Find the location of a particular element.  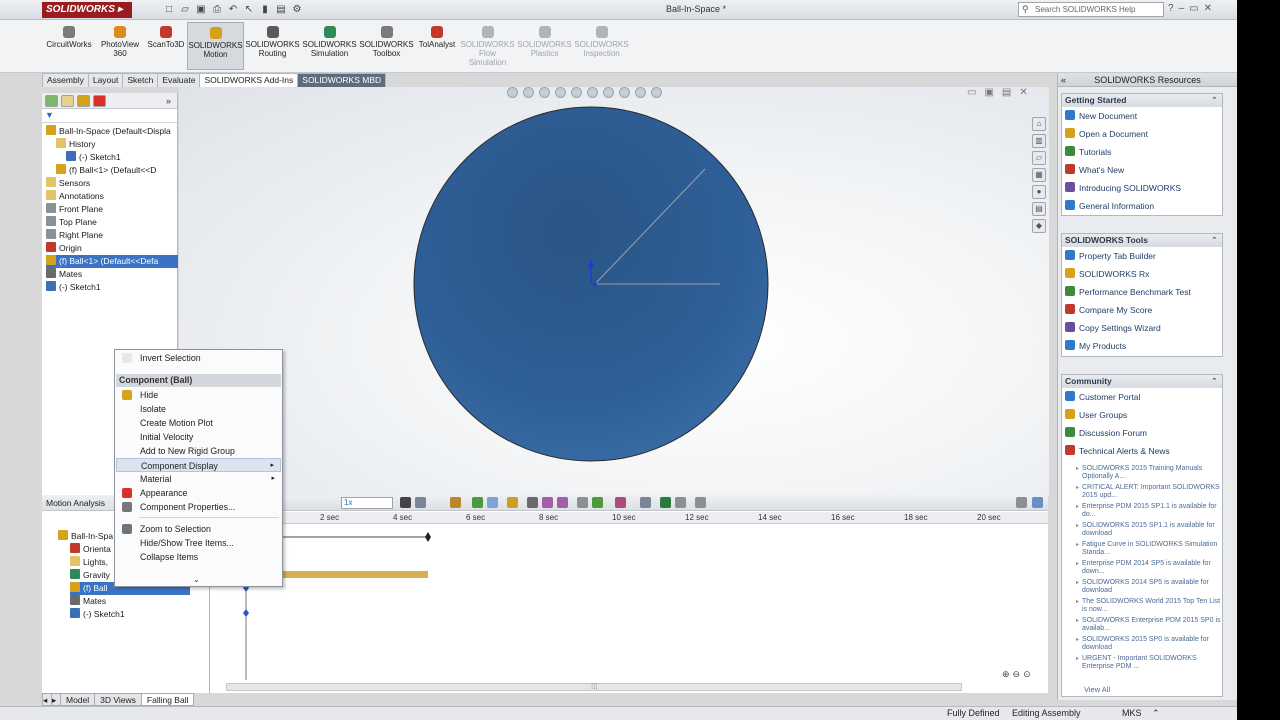

expand-chevron-icon: » is located at coordinates (168, 101).